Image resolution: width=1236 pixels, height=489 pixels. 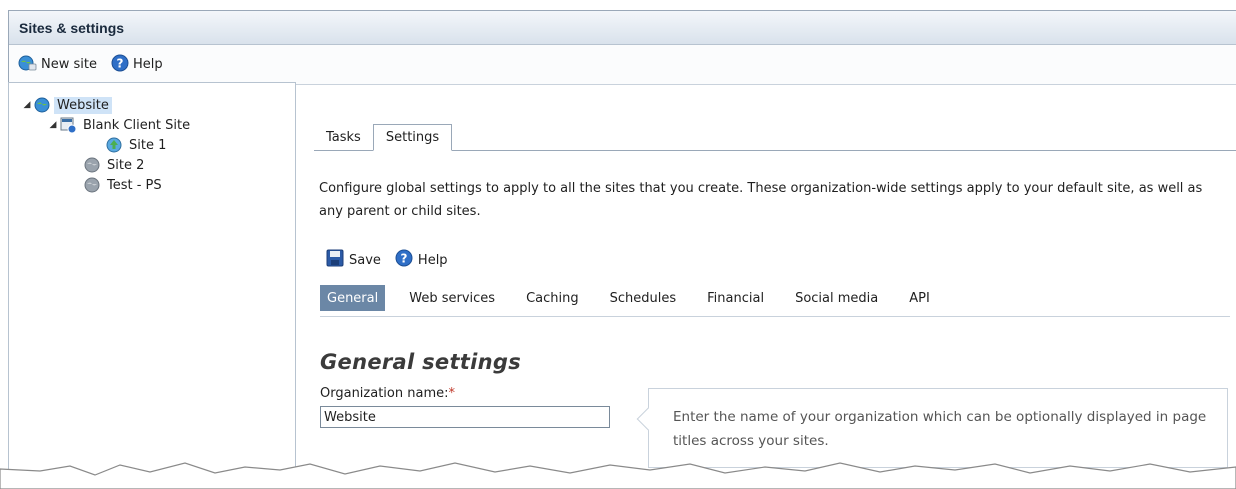 What do you see at coordinates (365, 260) in the screenshot?
I see `save-label: Save` at bounding box center [365, 260].